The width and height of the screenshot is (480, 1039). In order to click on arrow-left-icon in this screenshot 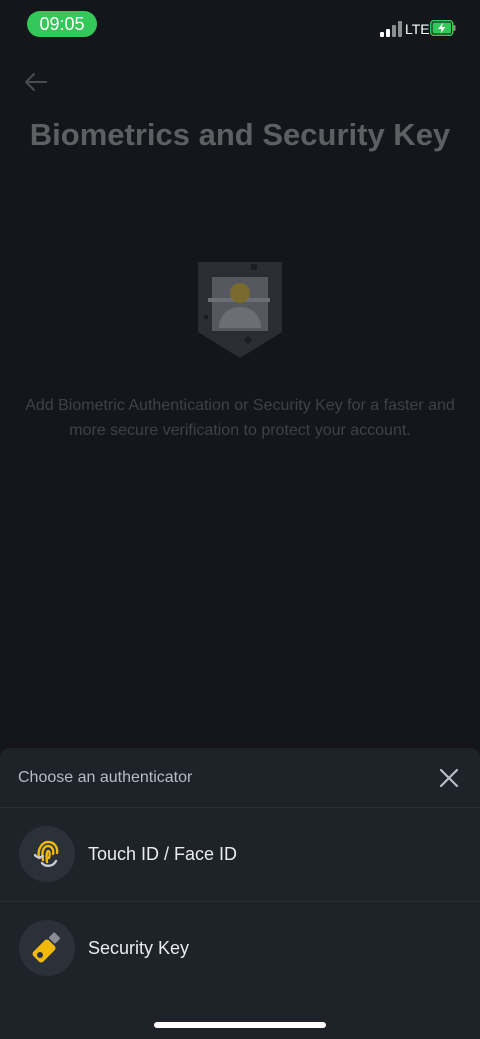, I will do `click(36, 82)`.